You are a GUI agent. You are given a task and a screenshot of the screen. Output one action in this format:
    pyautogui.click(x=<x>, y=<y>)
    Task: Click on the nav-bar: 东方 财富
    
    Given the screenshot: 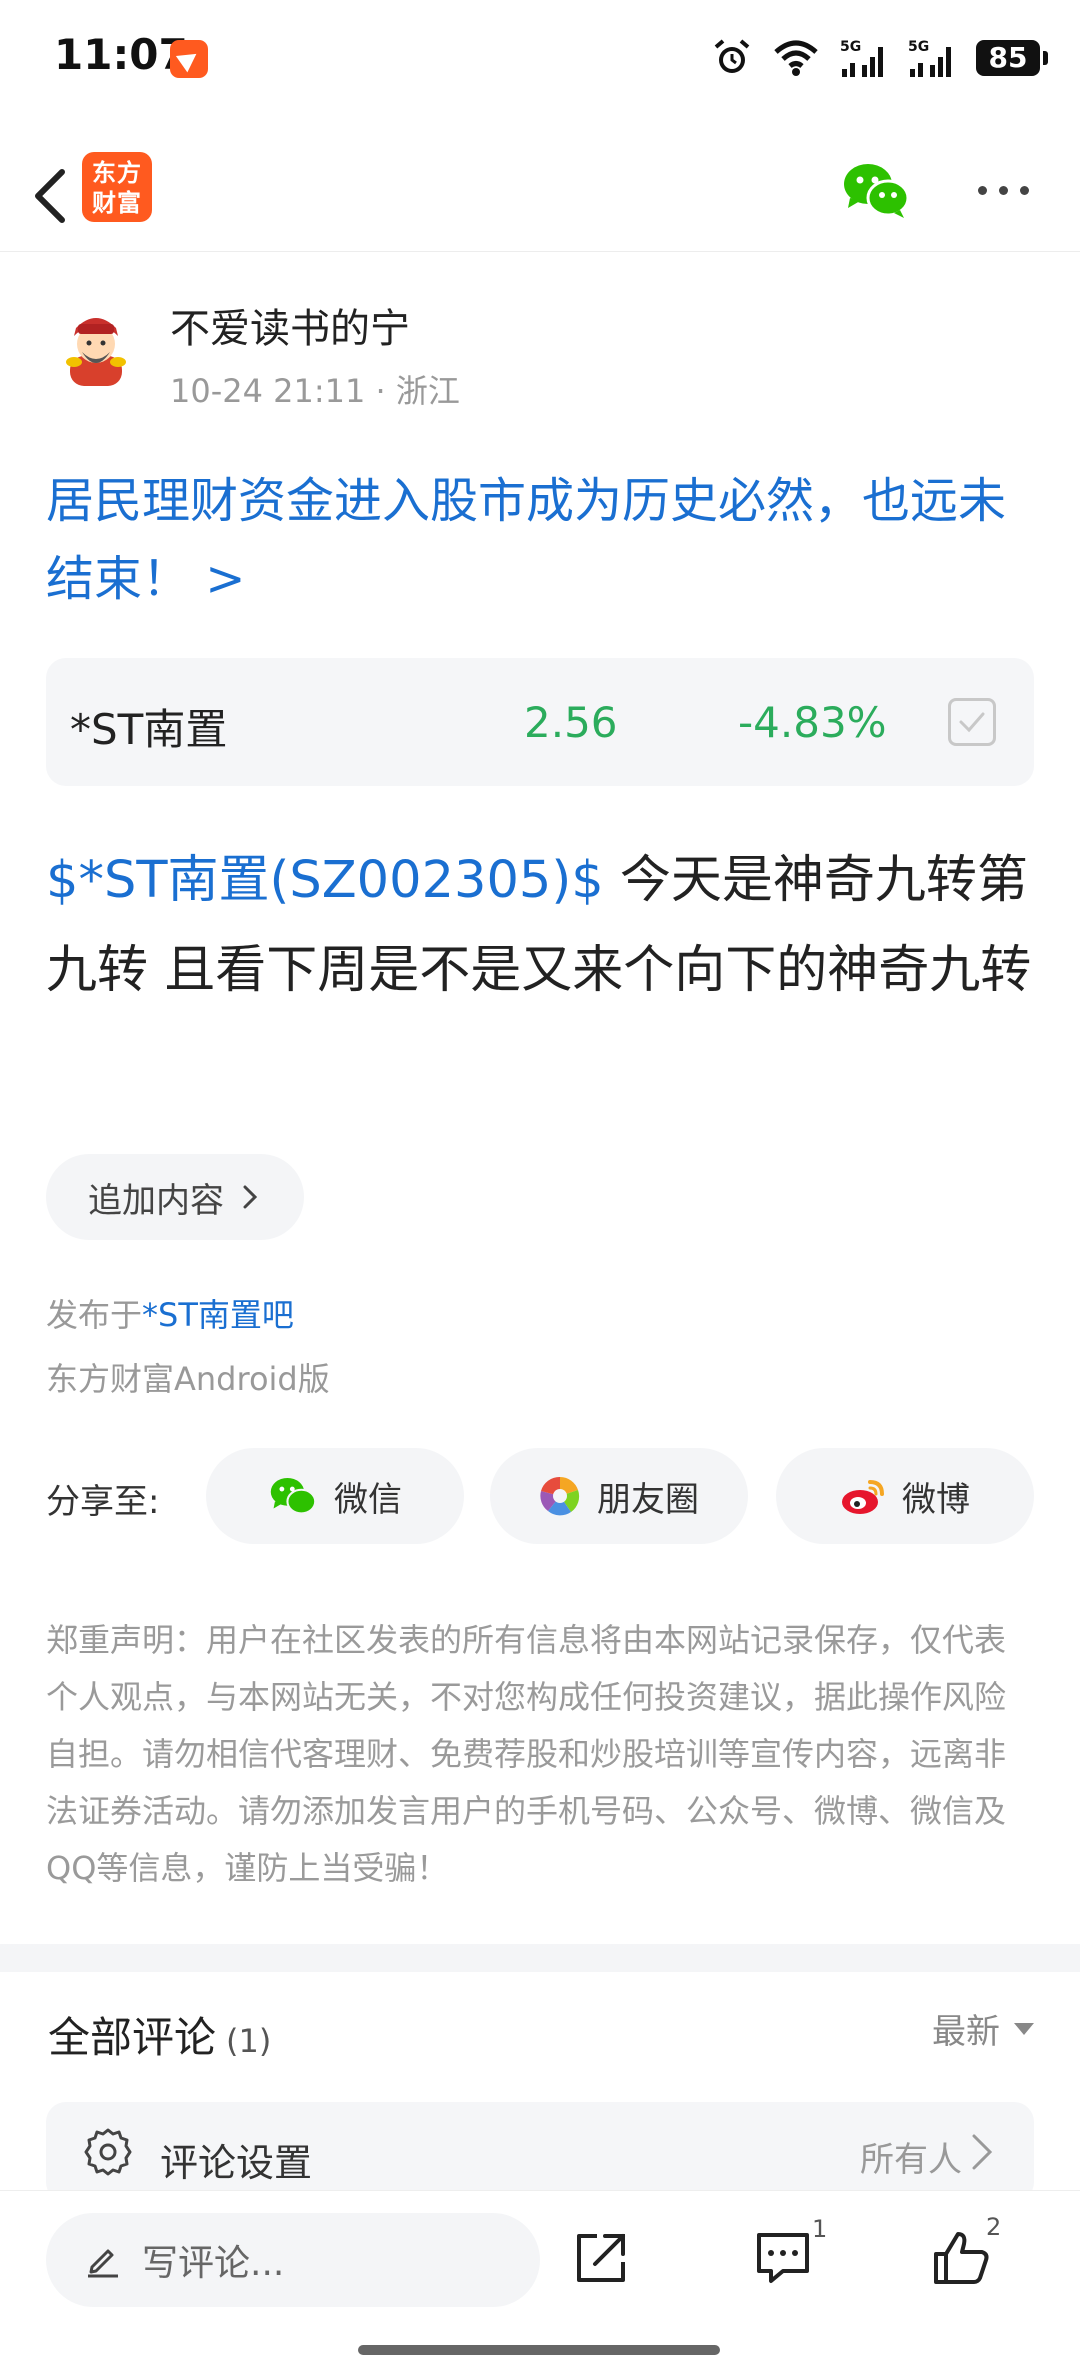 What is the action you would take?
    pyautogui.click(x=540, y=196)
    